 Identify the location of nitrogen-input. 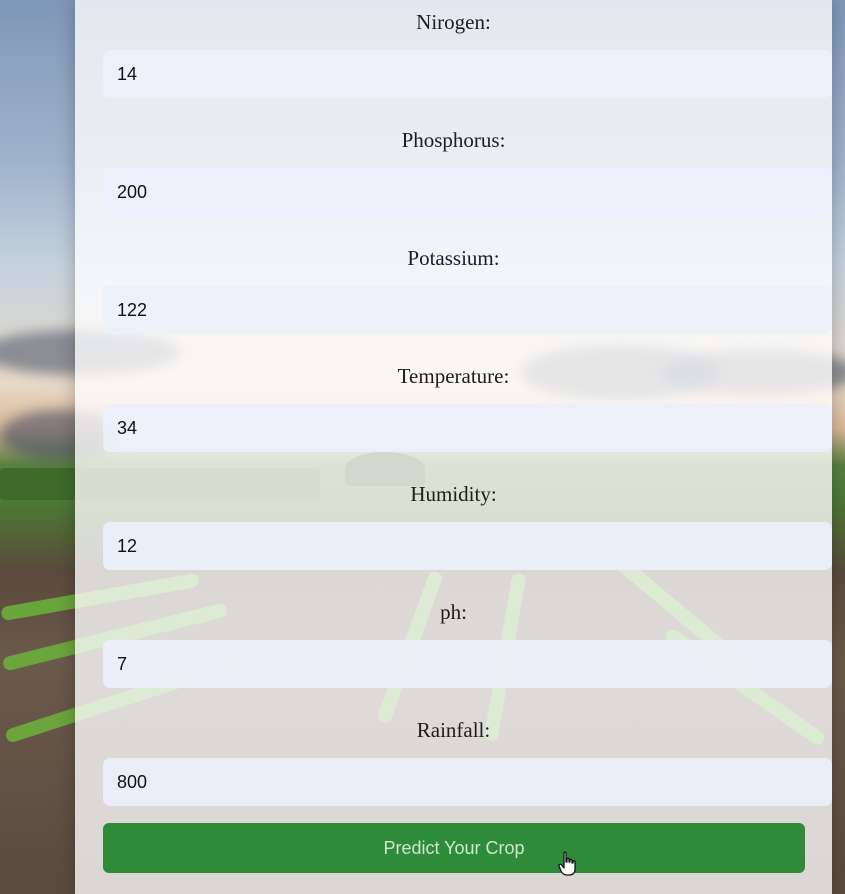
(467, 74).